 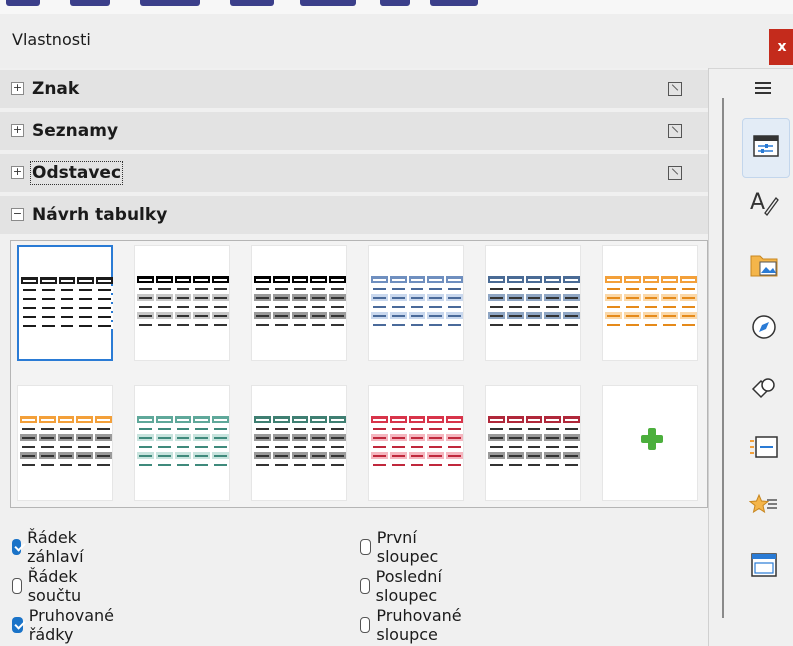 I want to click on option-label: Pruhované řádky, so click(x=71, y=625).